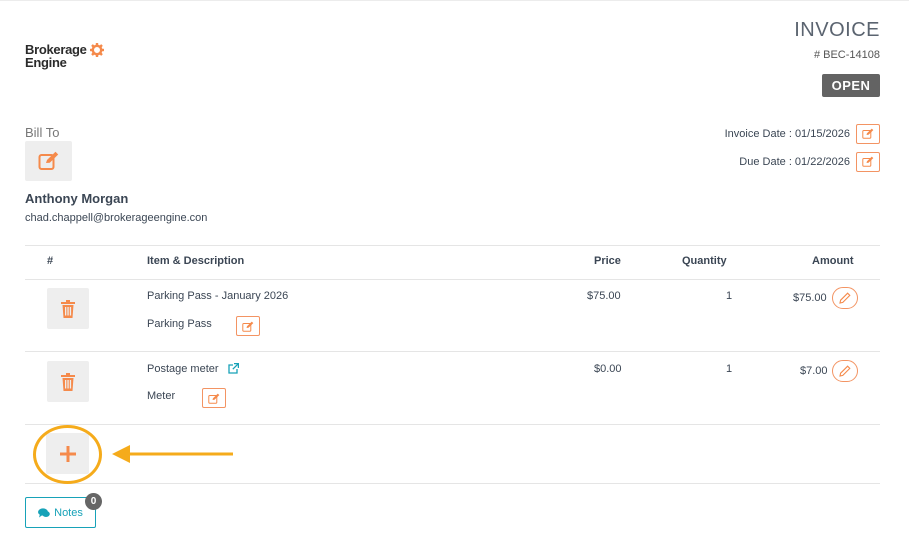  I want to click on edit-invoice-date-button, so click(868, 133).